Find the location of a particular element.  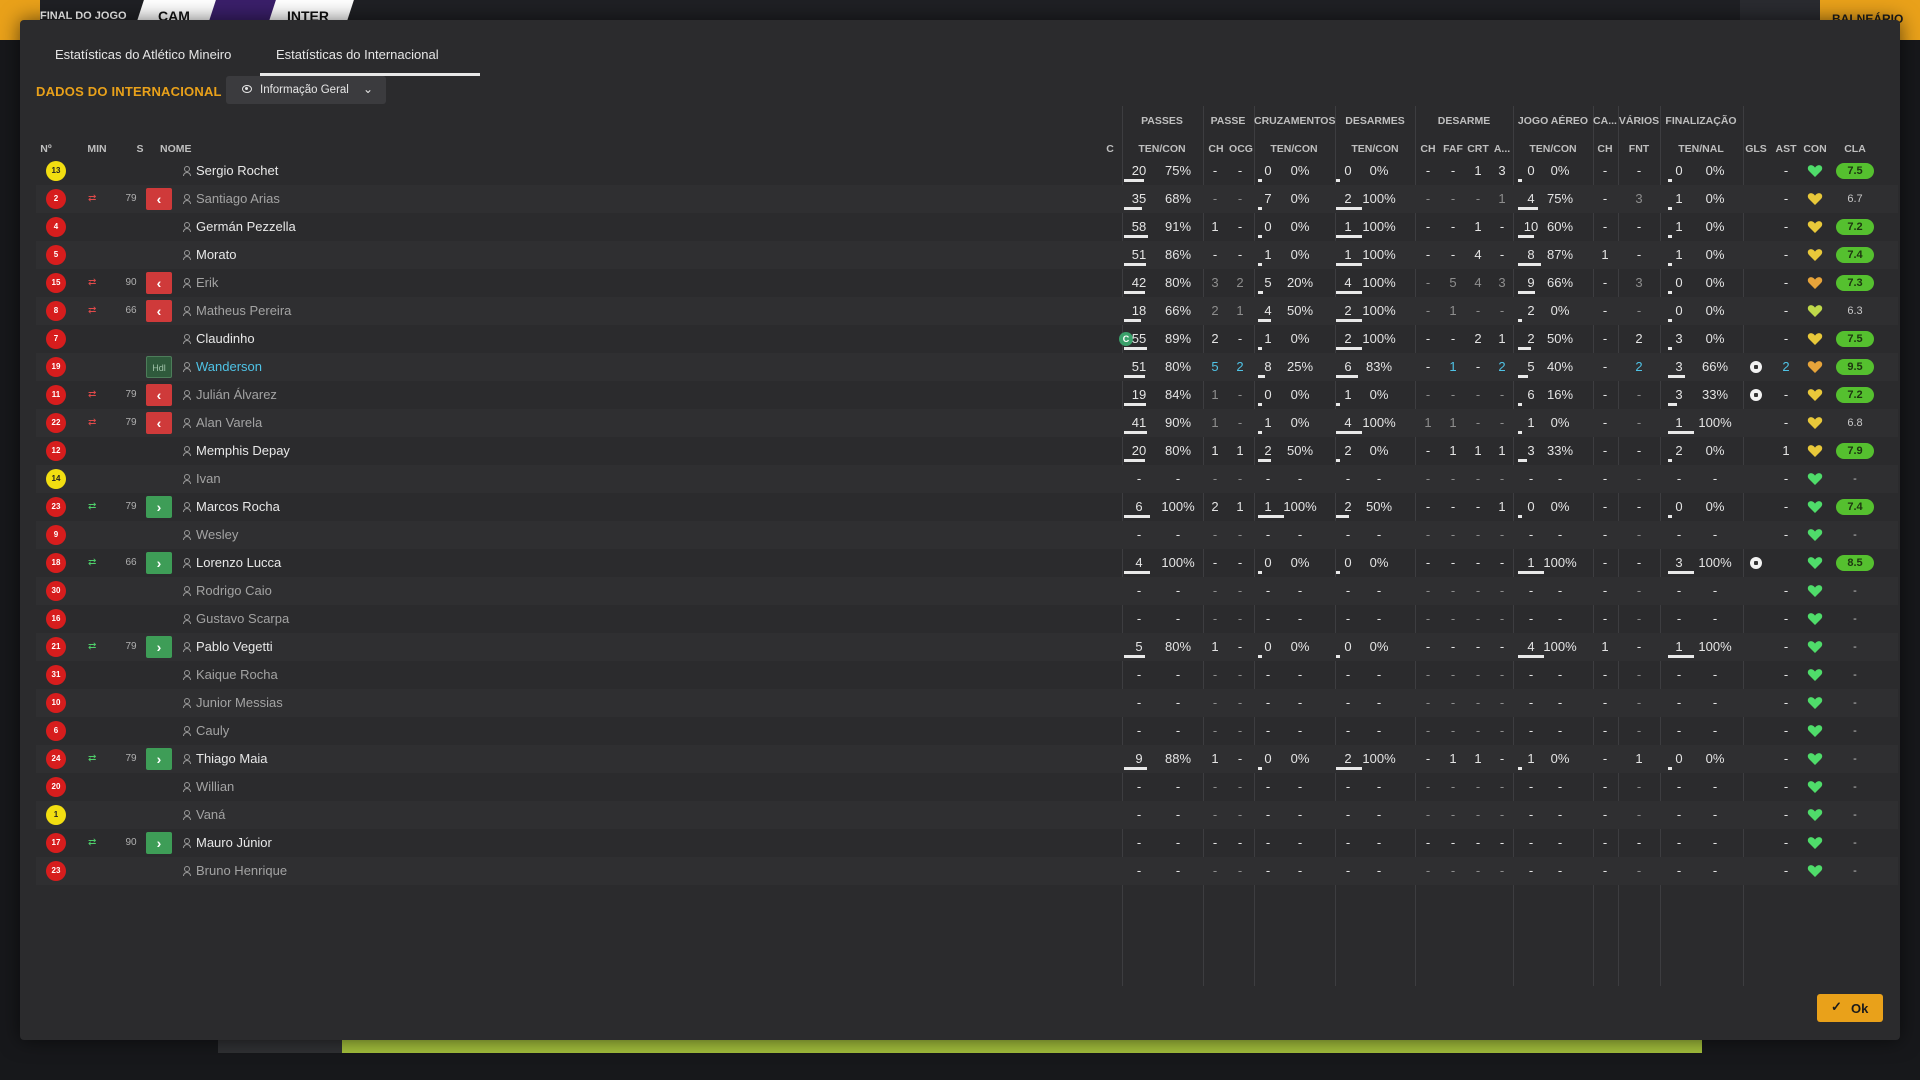

table-row: 23 Bruno Henrique - - - - - - - - - - - - - - - - - - - - is located at coordinates (967, 871).